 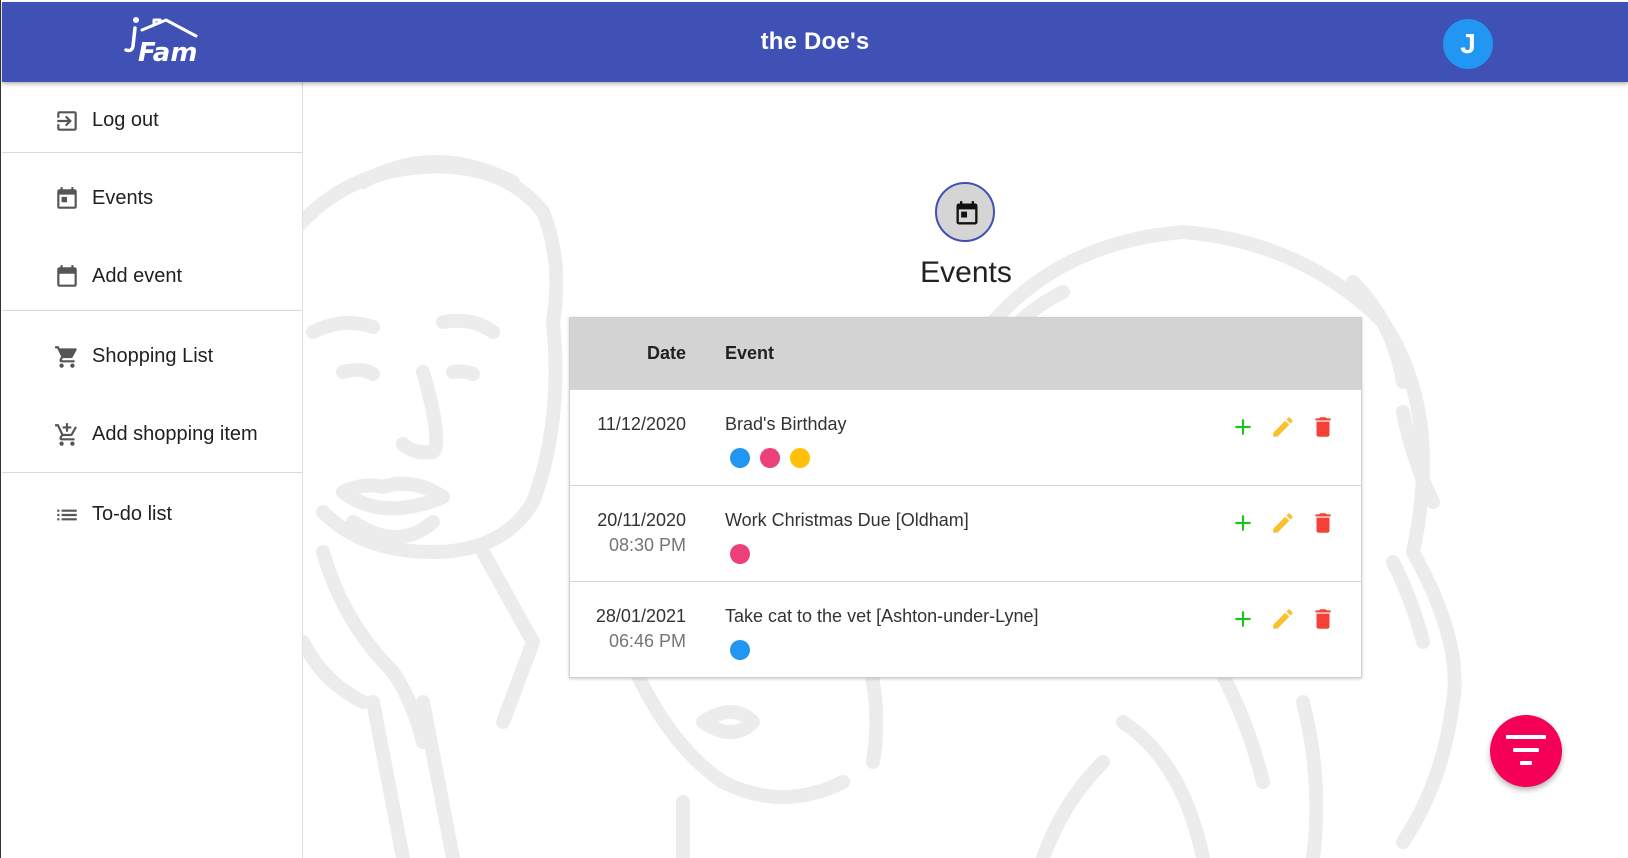 I want to click on cart-icon, so click(x=66, y=357).